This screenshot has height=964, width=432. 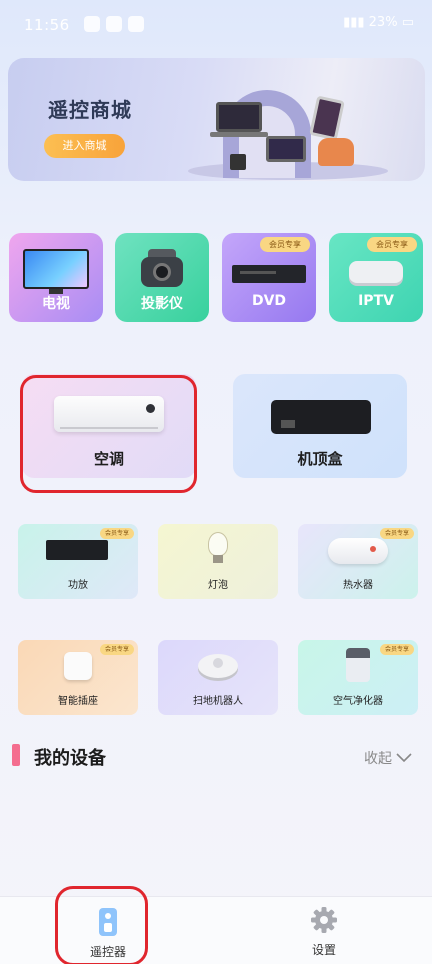 I want to click on nav-tab-settings: 设置, so click(x=324, y=932).